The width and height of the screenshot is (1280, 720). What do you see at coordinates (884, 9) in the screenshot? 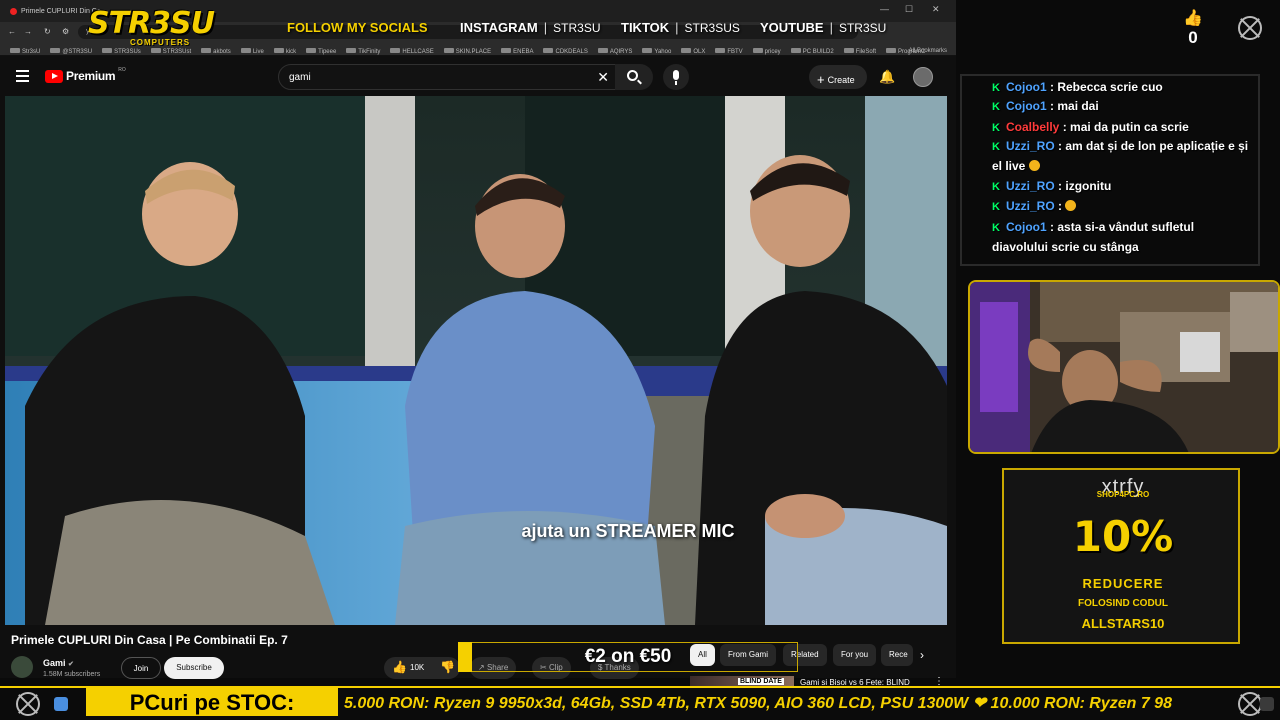
I see `minimize-icon: —` at bounding box center [884, 9].